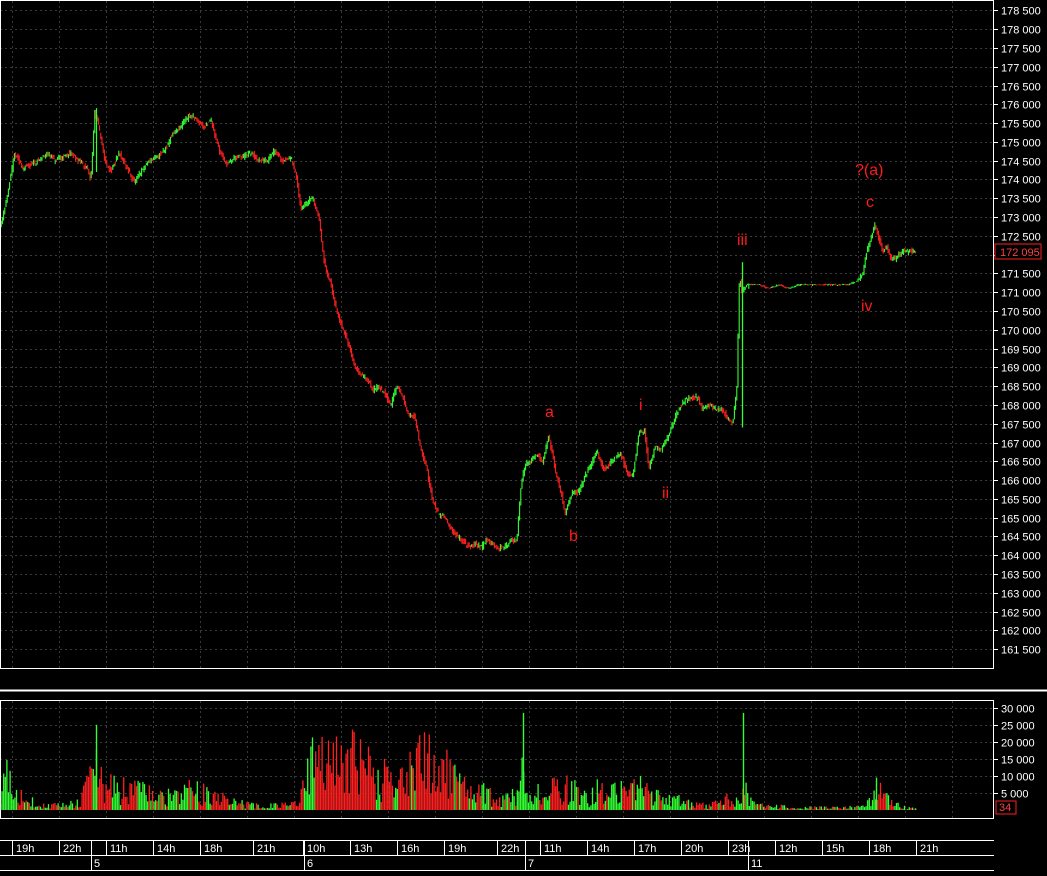 Image resolution: width=1047 pixels, height=876 pixels. I want to click on price-tick-label: 174 500, so click(1021, 163).